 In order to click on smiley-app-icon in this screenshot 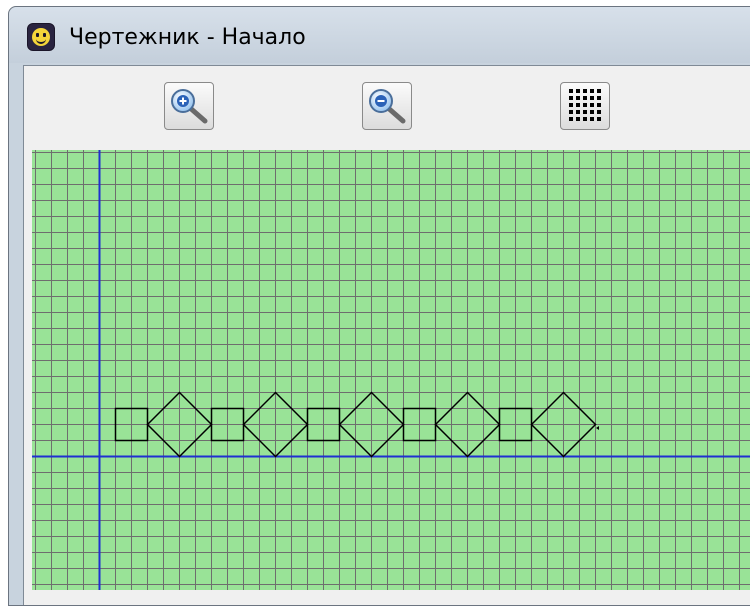, I will do `click(41, 37)`.